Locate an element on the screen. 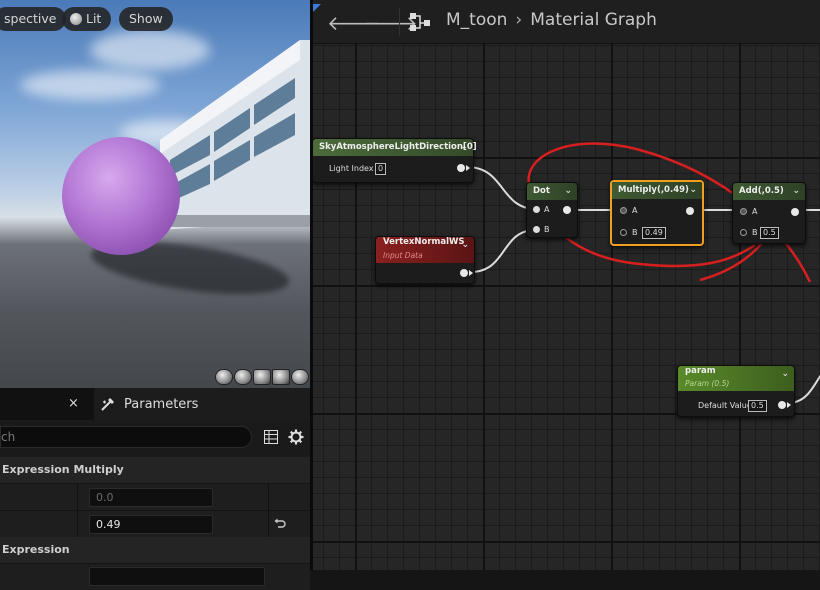 The height and width of the screenshot is (590, 820). property-row-b: 0.49 is located at coordinates (155, 523).